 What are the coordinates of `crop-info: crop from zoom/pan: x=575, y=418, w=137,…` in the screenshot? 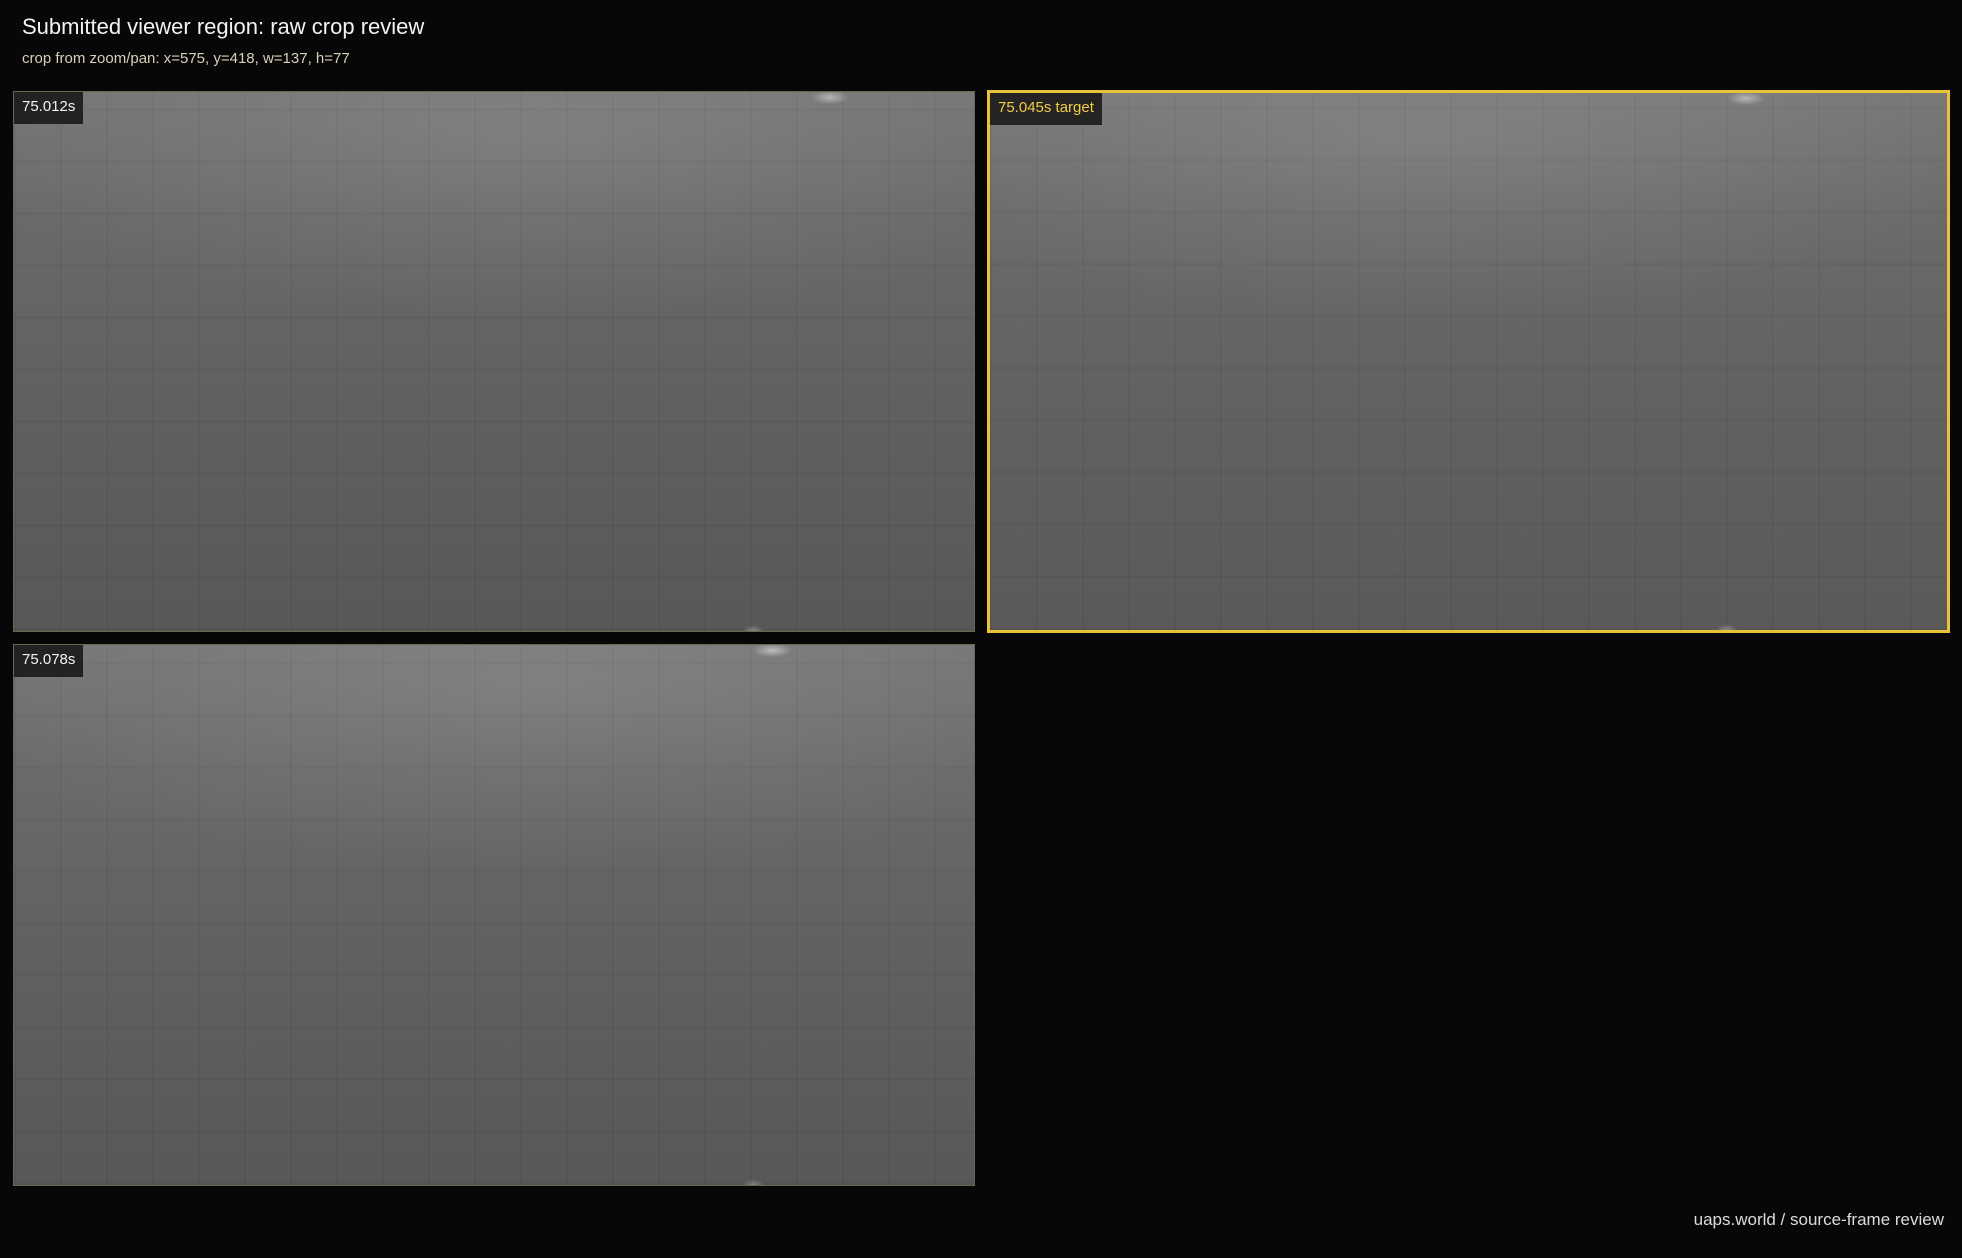 It's located at (186, 58).